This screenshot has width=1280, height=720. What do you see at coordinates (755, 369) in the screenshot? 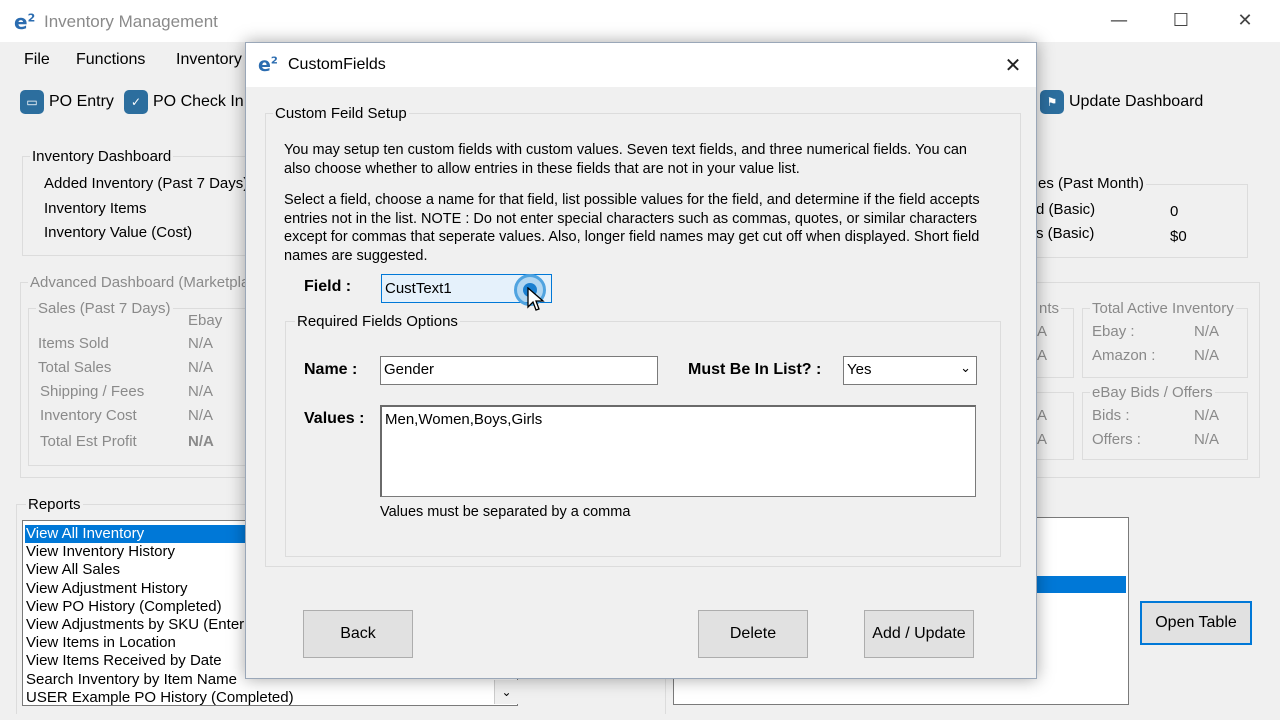
I see `must-be-in-list-label: Must Be In List? :` at bounding box center [755, 369].